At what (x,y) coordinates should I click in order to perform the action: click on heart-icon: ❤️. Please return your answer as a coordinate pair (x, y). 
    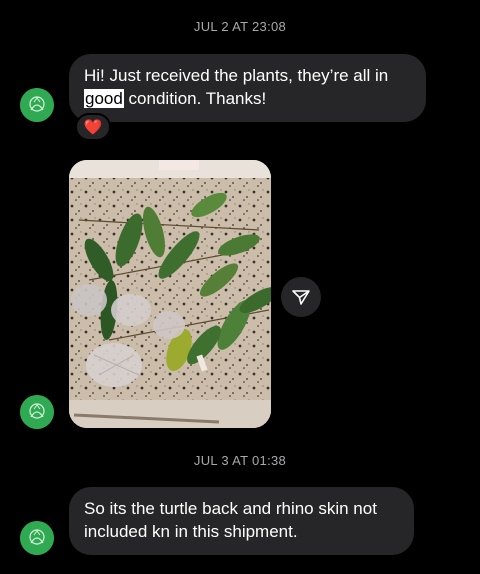
    Looking at the image, I should click on (93, 127).